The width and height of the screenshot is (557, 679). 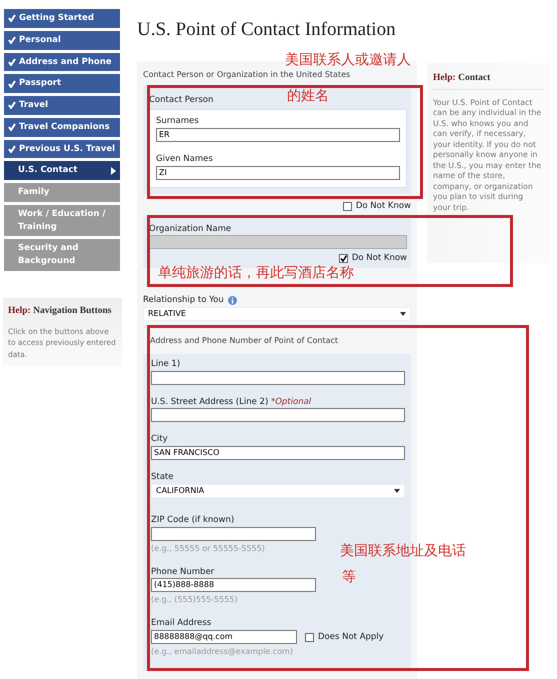 What do you see at coordinates (62, 40) in the screenshot?
I see `nav-button: Personal` at bounding box center [62, 40].